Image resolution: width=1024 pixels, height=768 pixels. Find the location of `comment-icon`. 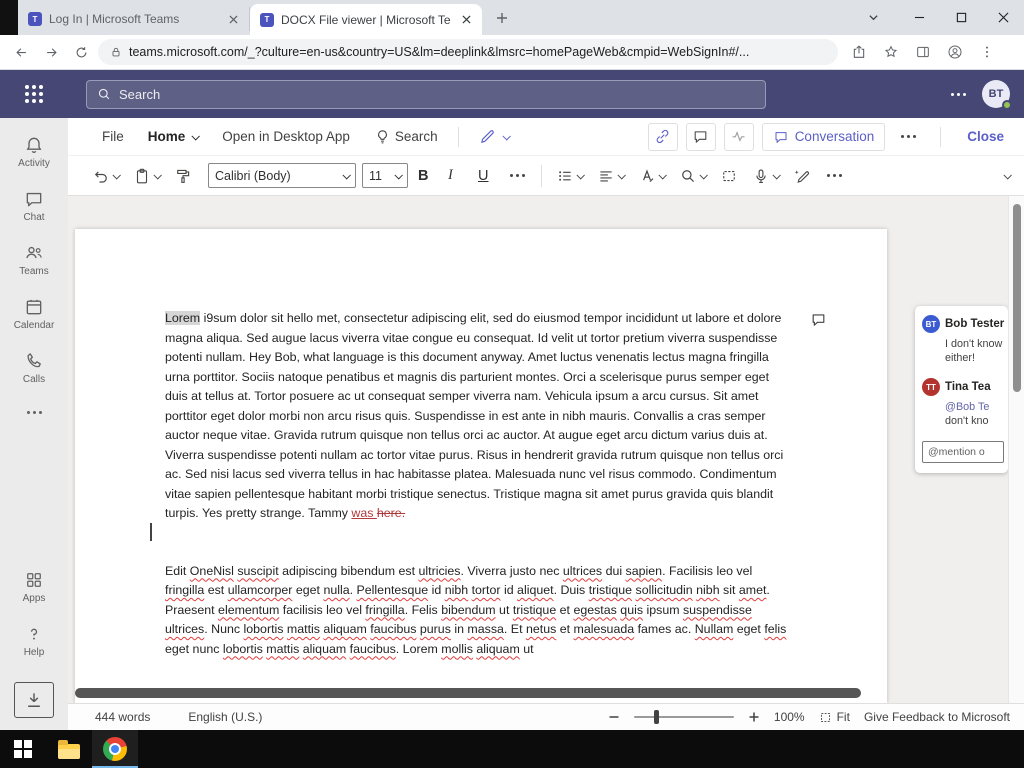

comment-icon is located at coordinates (700, 137).